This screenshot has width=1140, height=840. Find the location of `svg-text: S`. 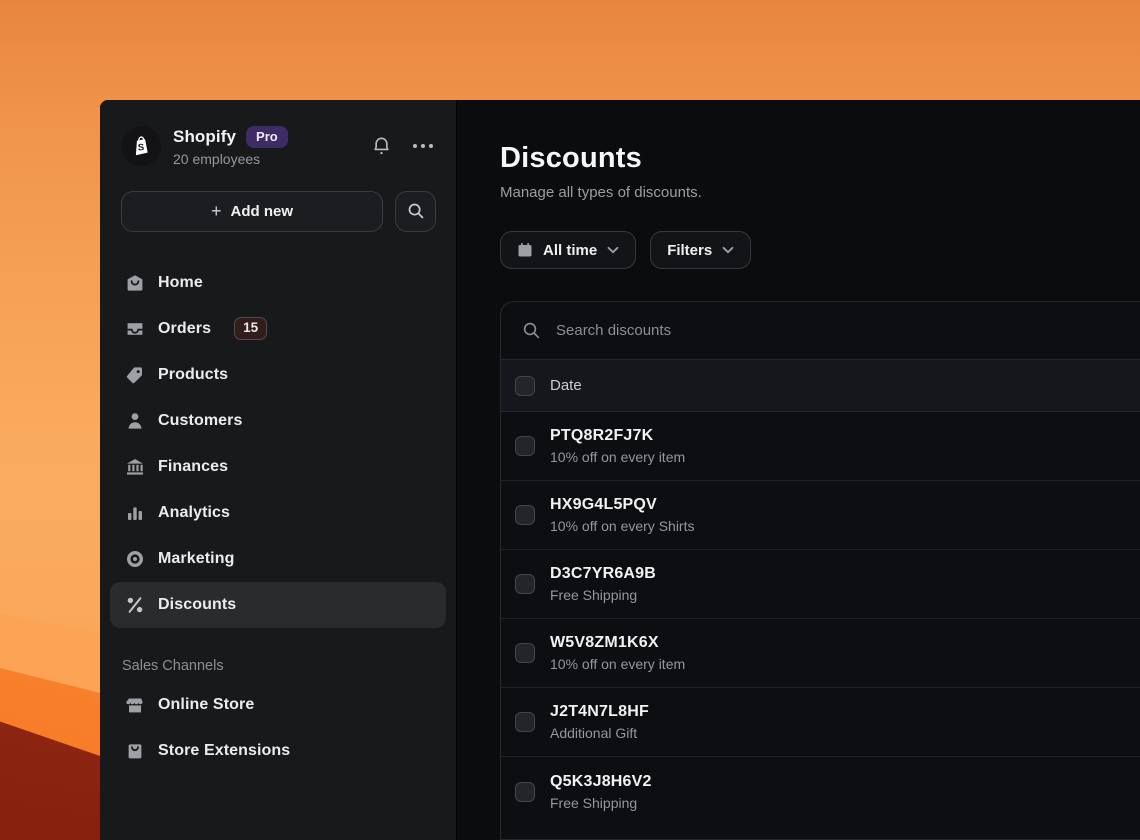

svg-text: S is located at coordinates (141, 148).